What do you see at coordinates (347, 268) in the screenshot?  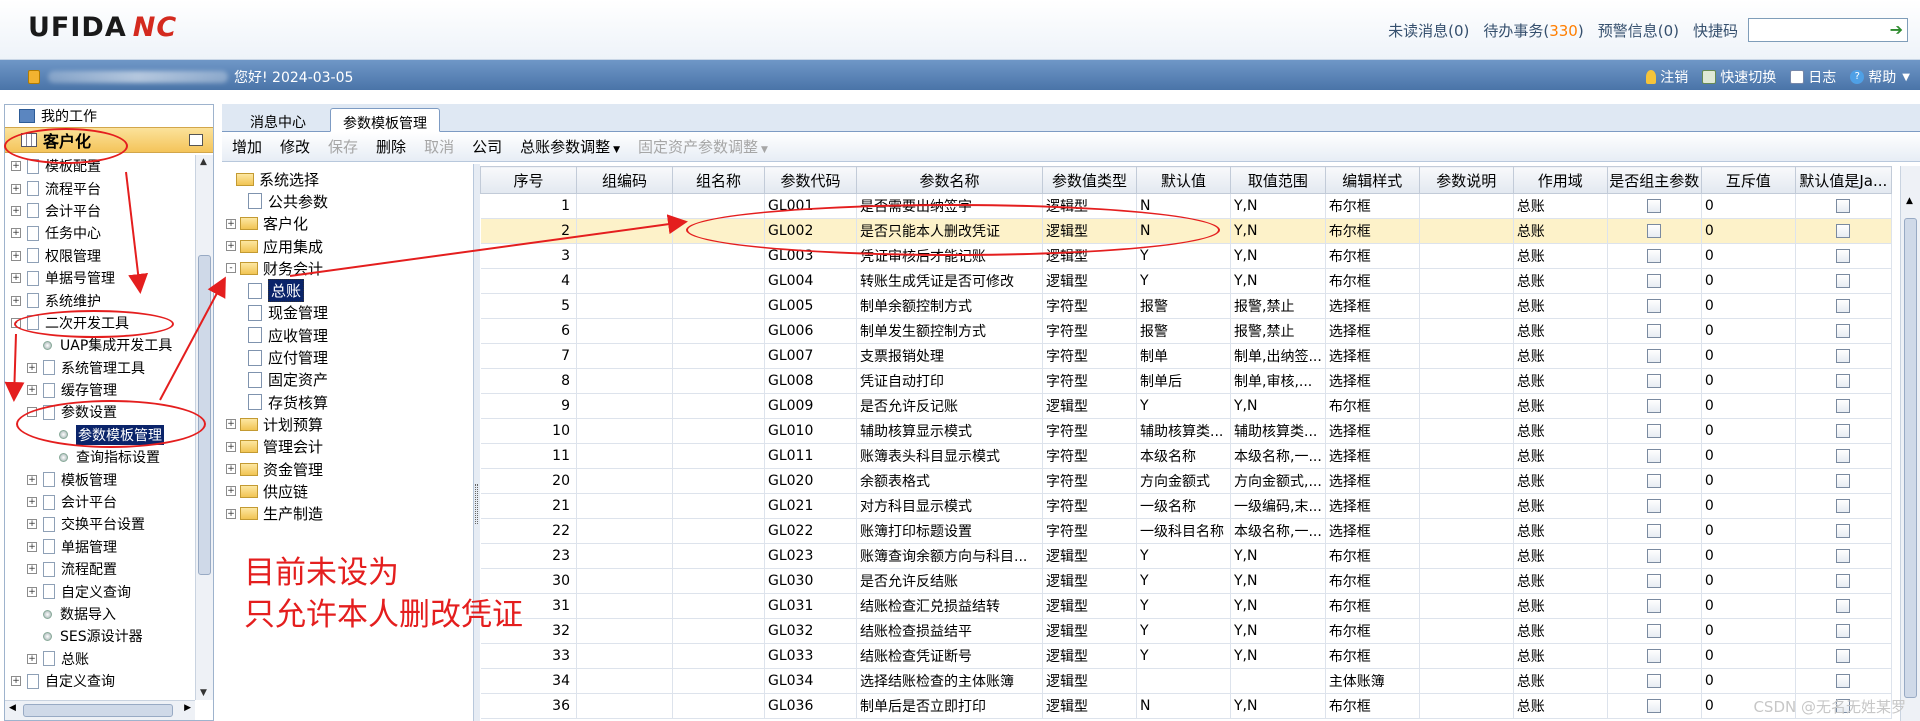 I see `system-tree-item: - 财务会计` at bounding box center [347, 268].